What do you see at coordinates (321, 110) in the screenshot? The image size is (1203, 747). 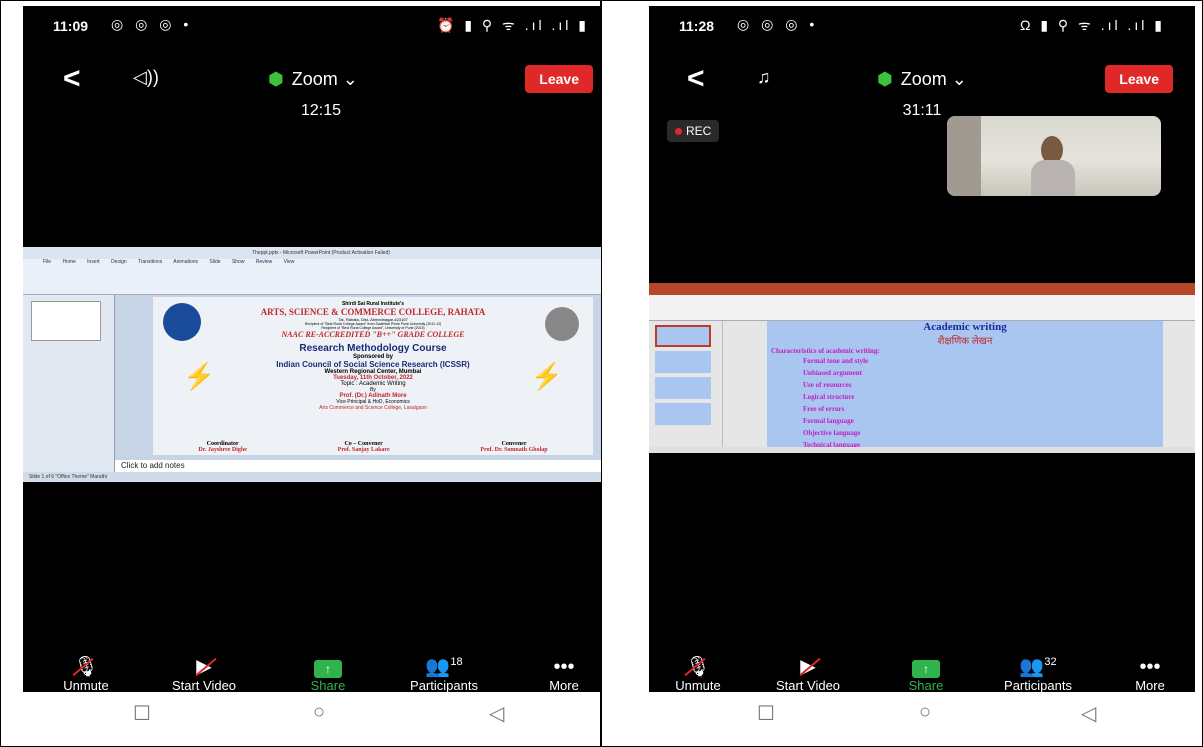 I see `meeting-timer: 12:15` at bounding box center [321, 110].